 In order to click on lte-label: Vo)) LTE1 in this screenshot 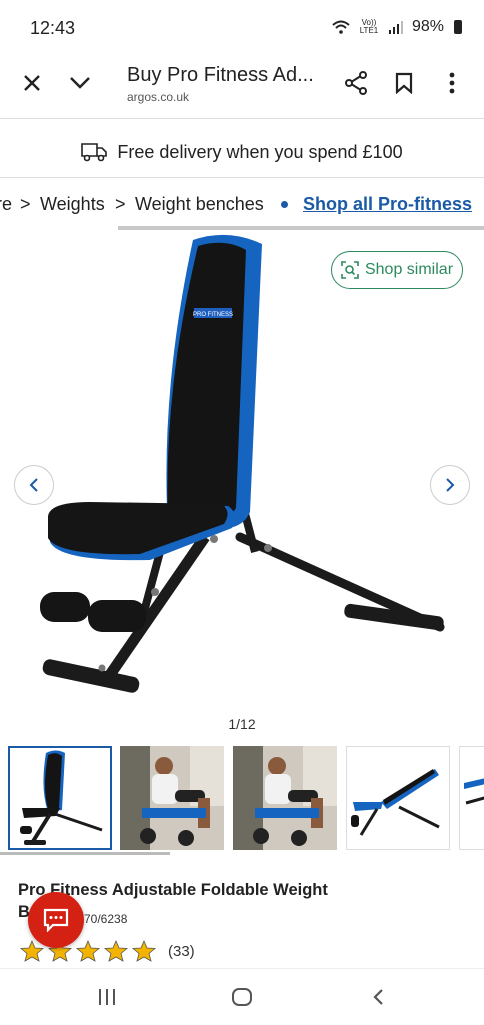, I will do `click(369, 26)`.